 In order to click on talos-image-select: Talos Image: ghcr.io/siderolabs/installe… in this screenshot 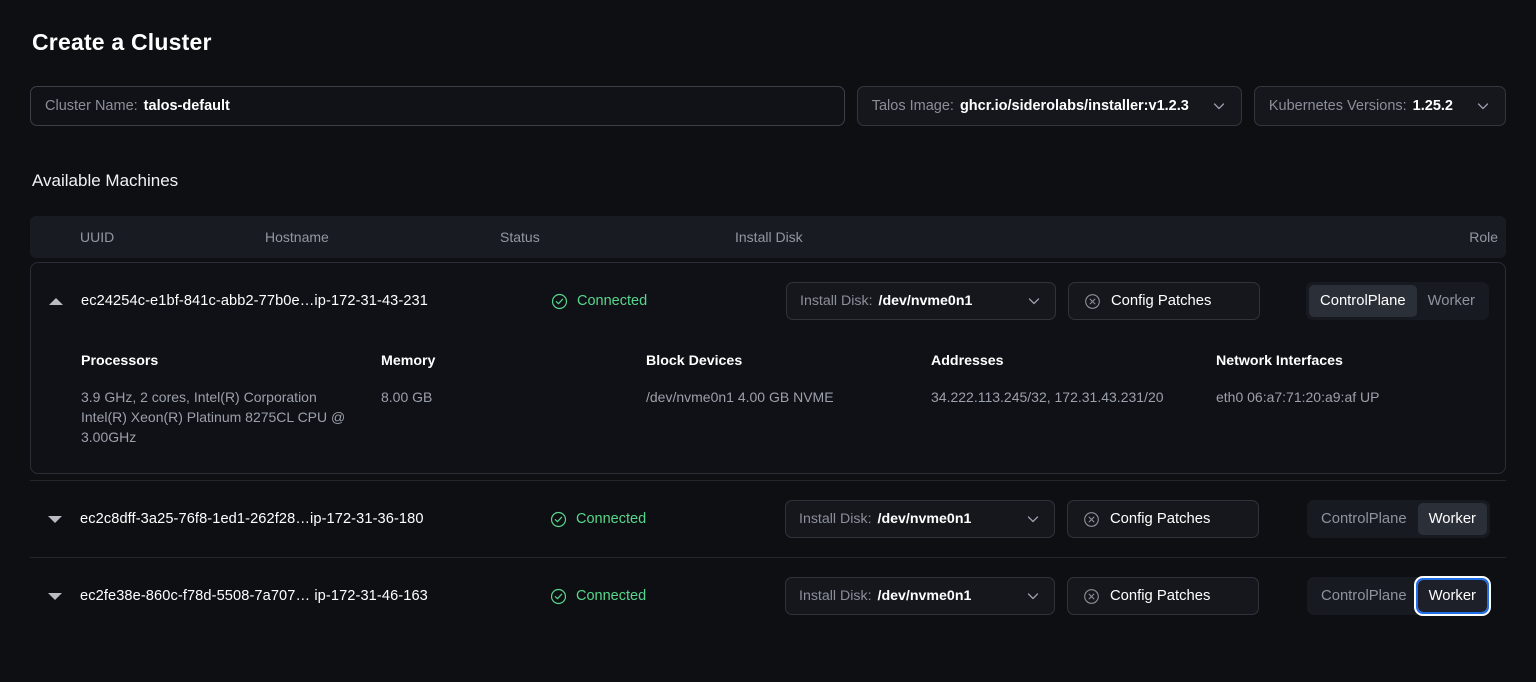, I will do `click(1049, 106)`.